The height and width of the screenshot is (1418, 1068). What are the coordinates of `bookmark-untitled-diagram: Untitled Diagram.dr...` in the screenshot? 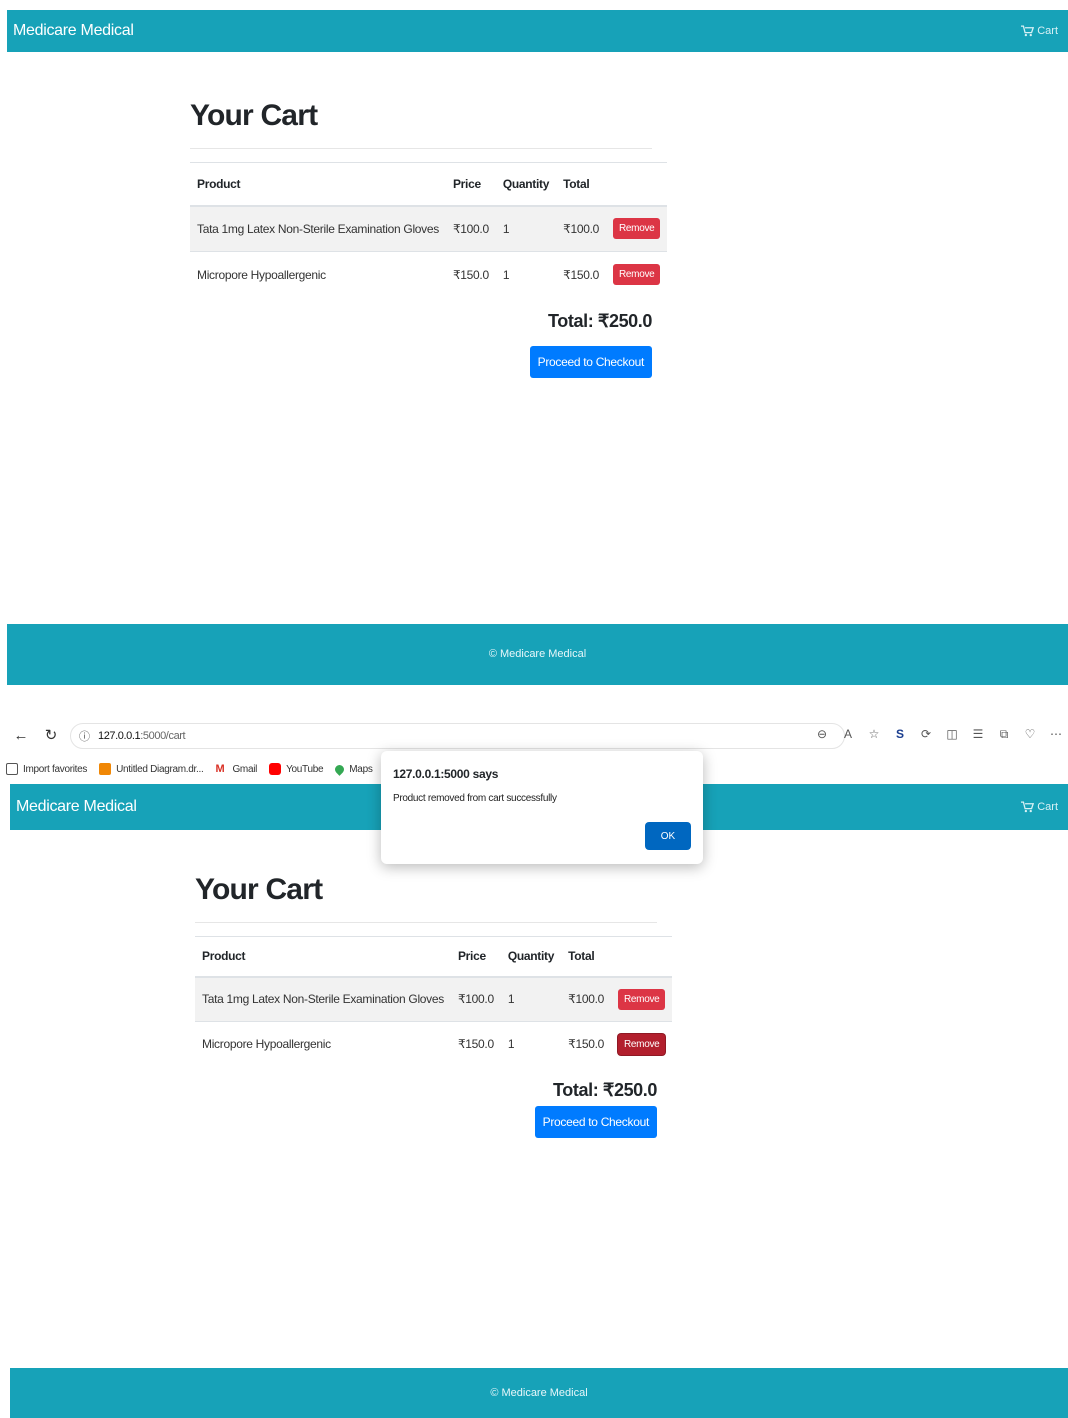 It's located at (151, 769).